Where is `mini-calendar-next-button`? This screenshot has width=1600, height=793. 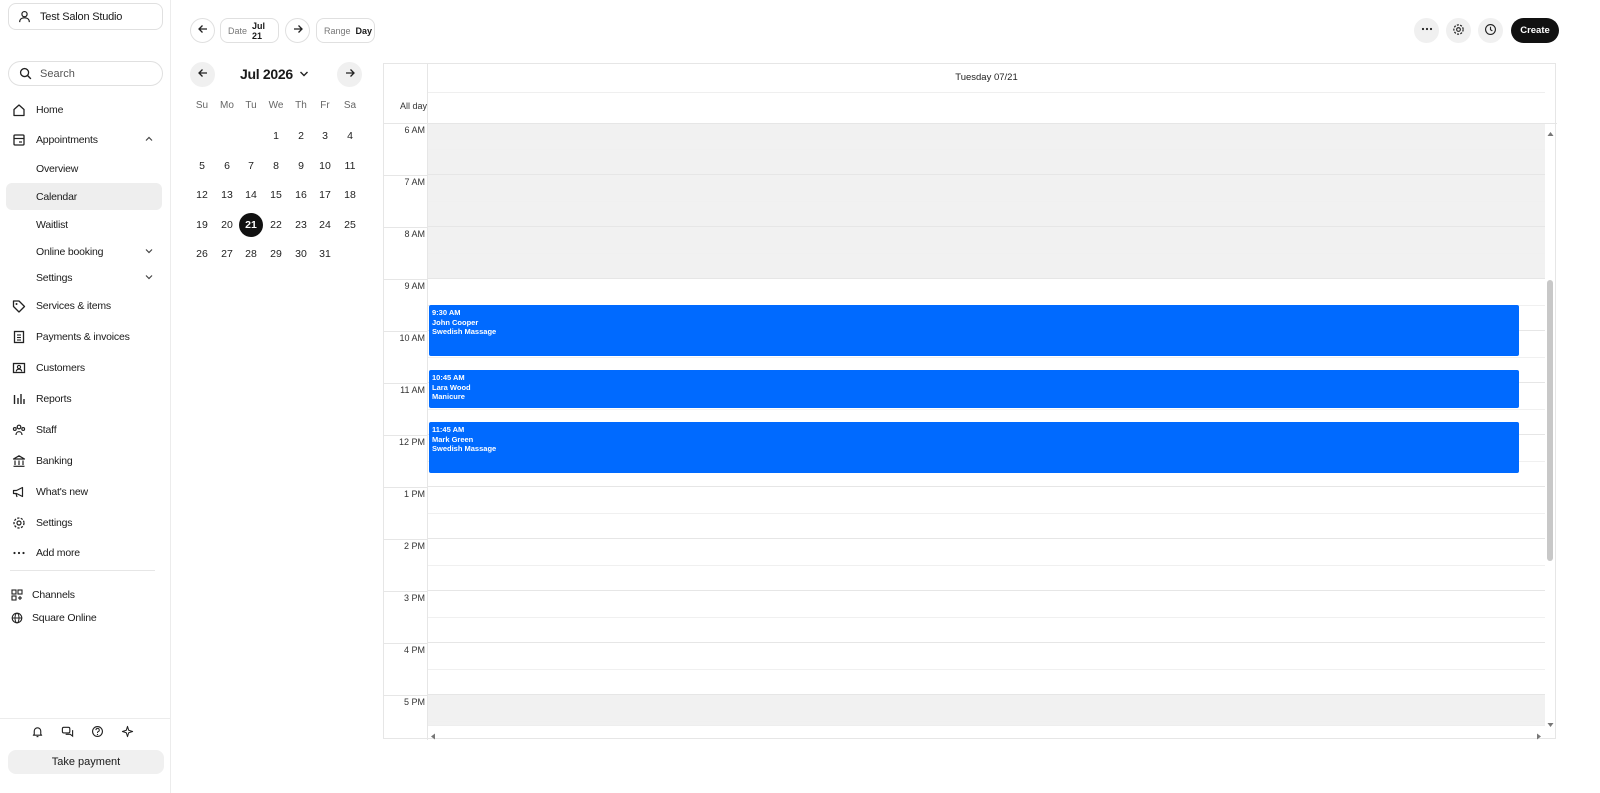
mini-calendar-next-button is located at coordinates (349, 74).